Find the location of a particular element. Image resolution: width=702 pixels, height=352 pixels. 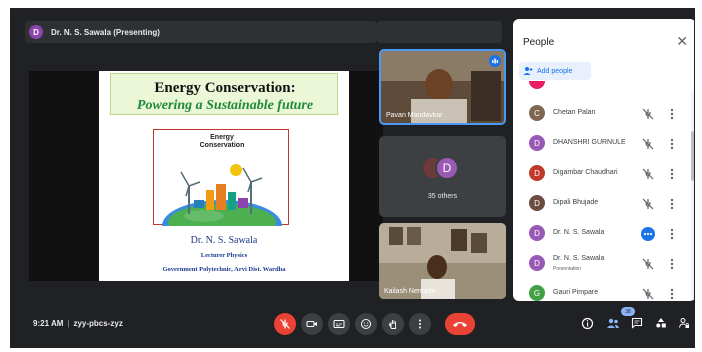

captions-button is located at coordinates (339, 324).